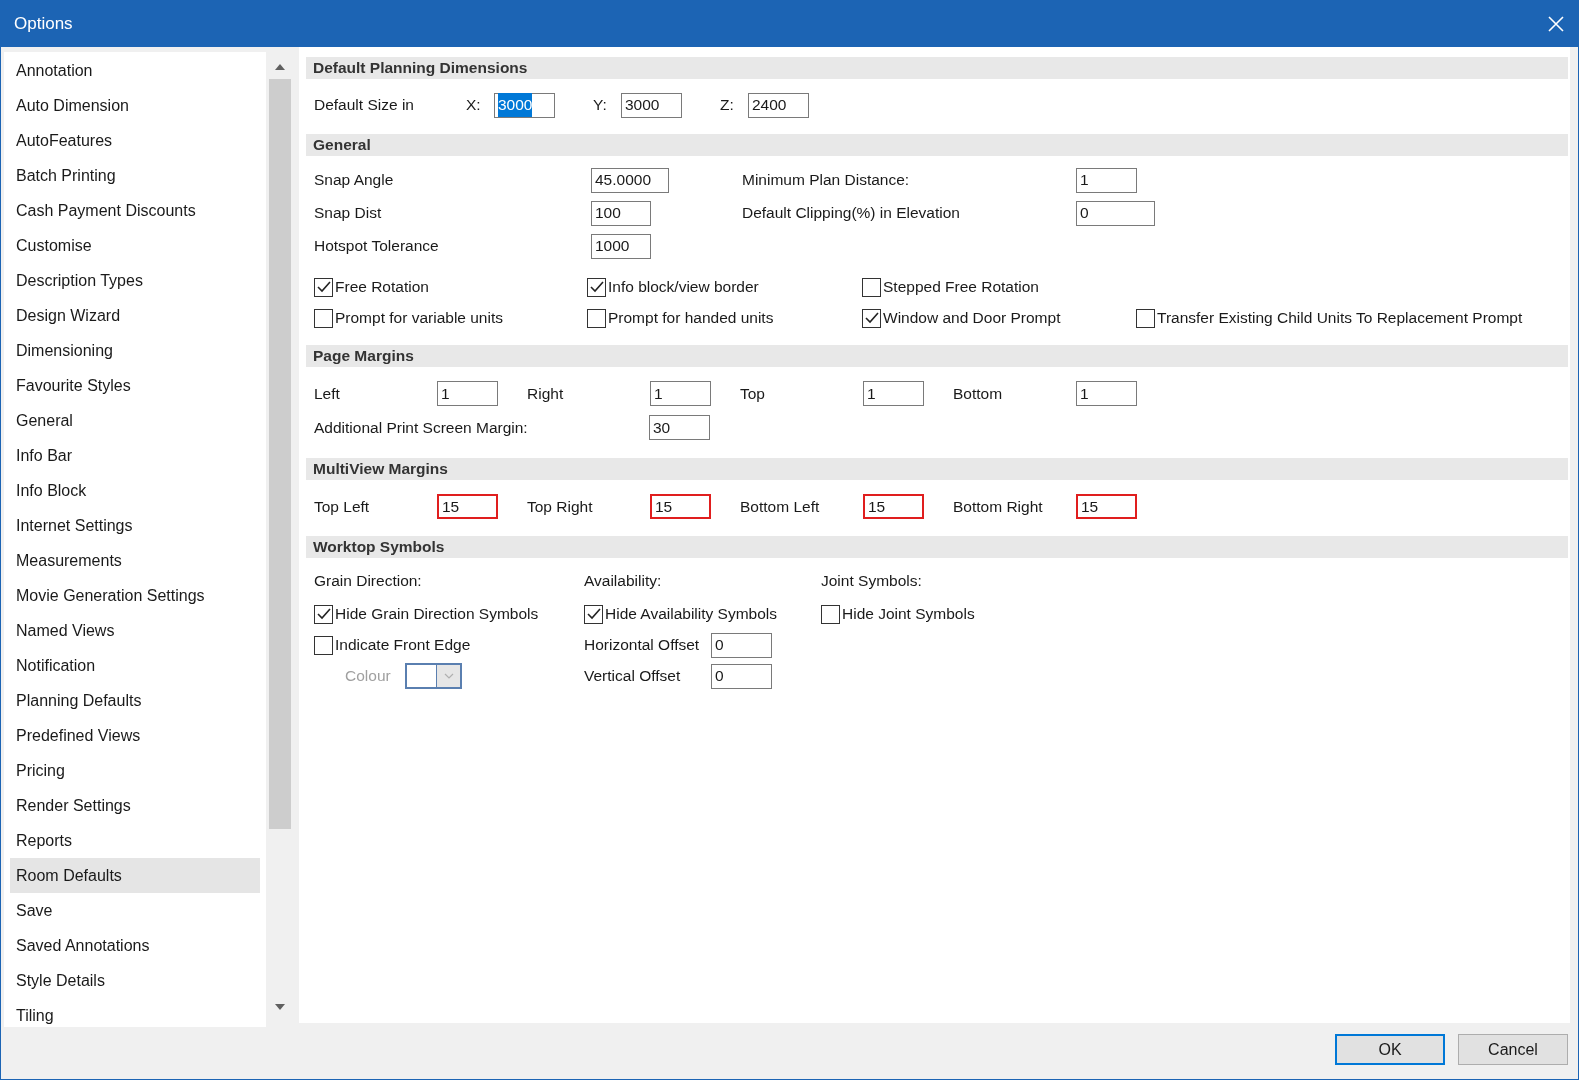 This screenshot has width=1579, height=1080. Describe the element at coordinates (1340, 318) in the screenshot. I see `checkbox-label: Transfer Existing Child Units To Replacement Prompt` at that location.